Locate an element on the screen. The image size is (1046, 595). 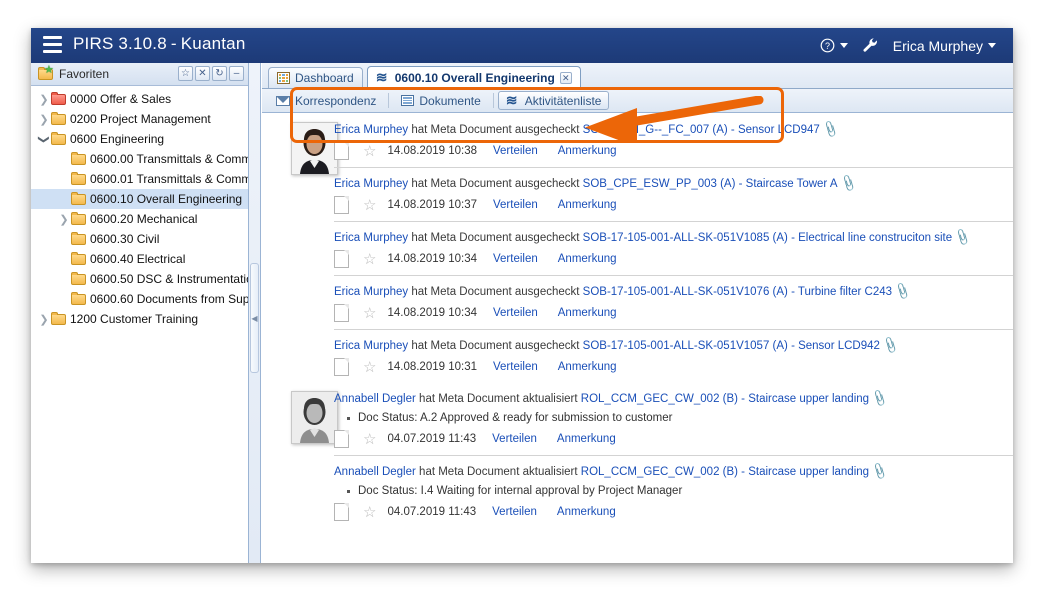
sidebar-tree-item: 0600.00 Transmittals & Comments is located at coordinates (139, 159).